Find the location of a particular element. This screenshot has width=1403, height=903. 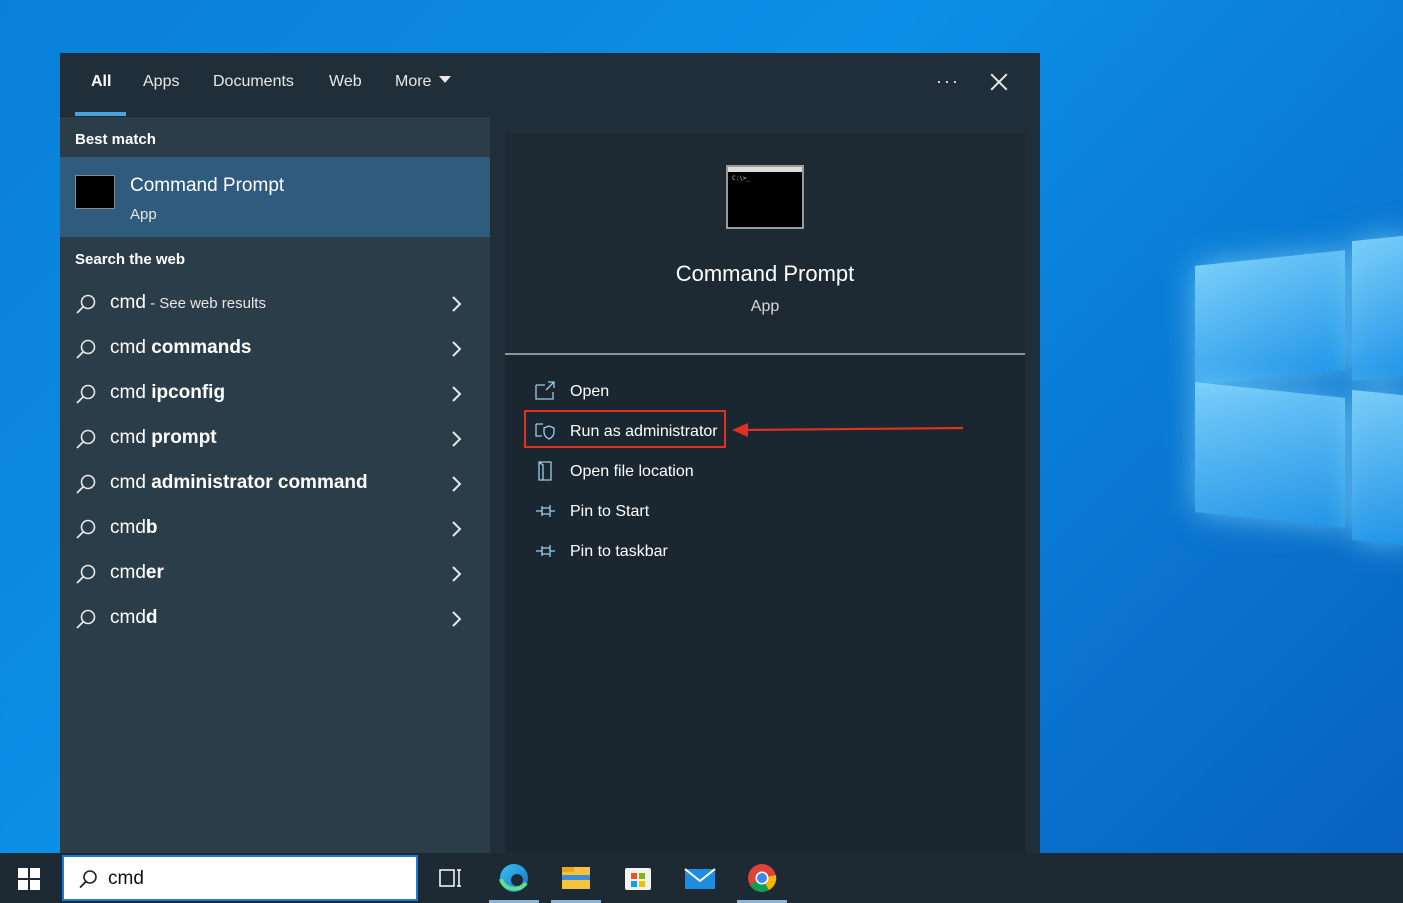

search-input is located at coordinates (253, 879).